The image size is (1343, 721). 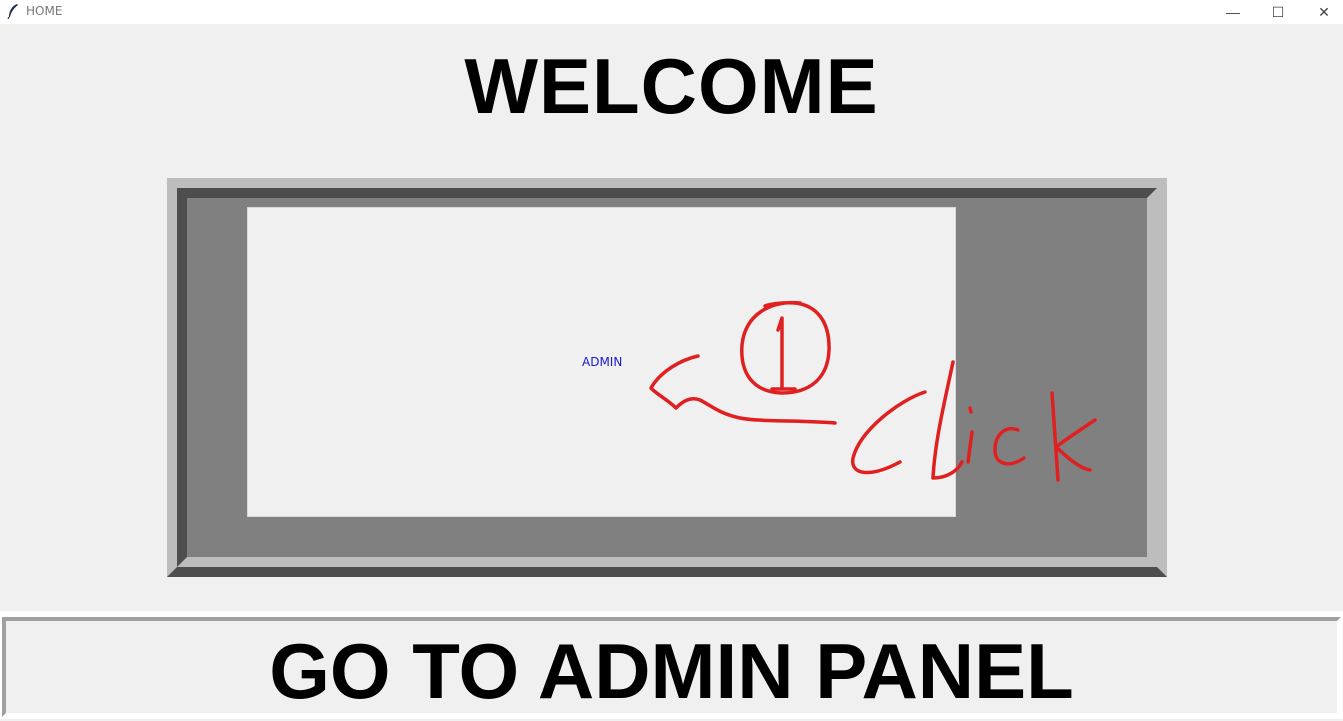 What do you see at coordinates (1233, 12) in the screenshot?
I see `minimize-button: —` at bounding box center [1233, 12].